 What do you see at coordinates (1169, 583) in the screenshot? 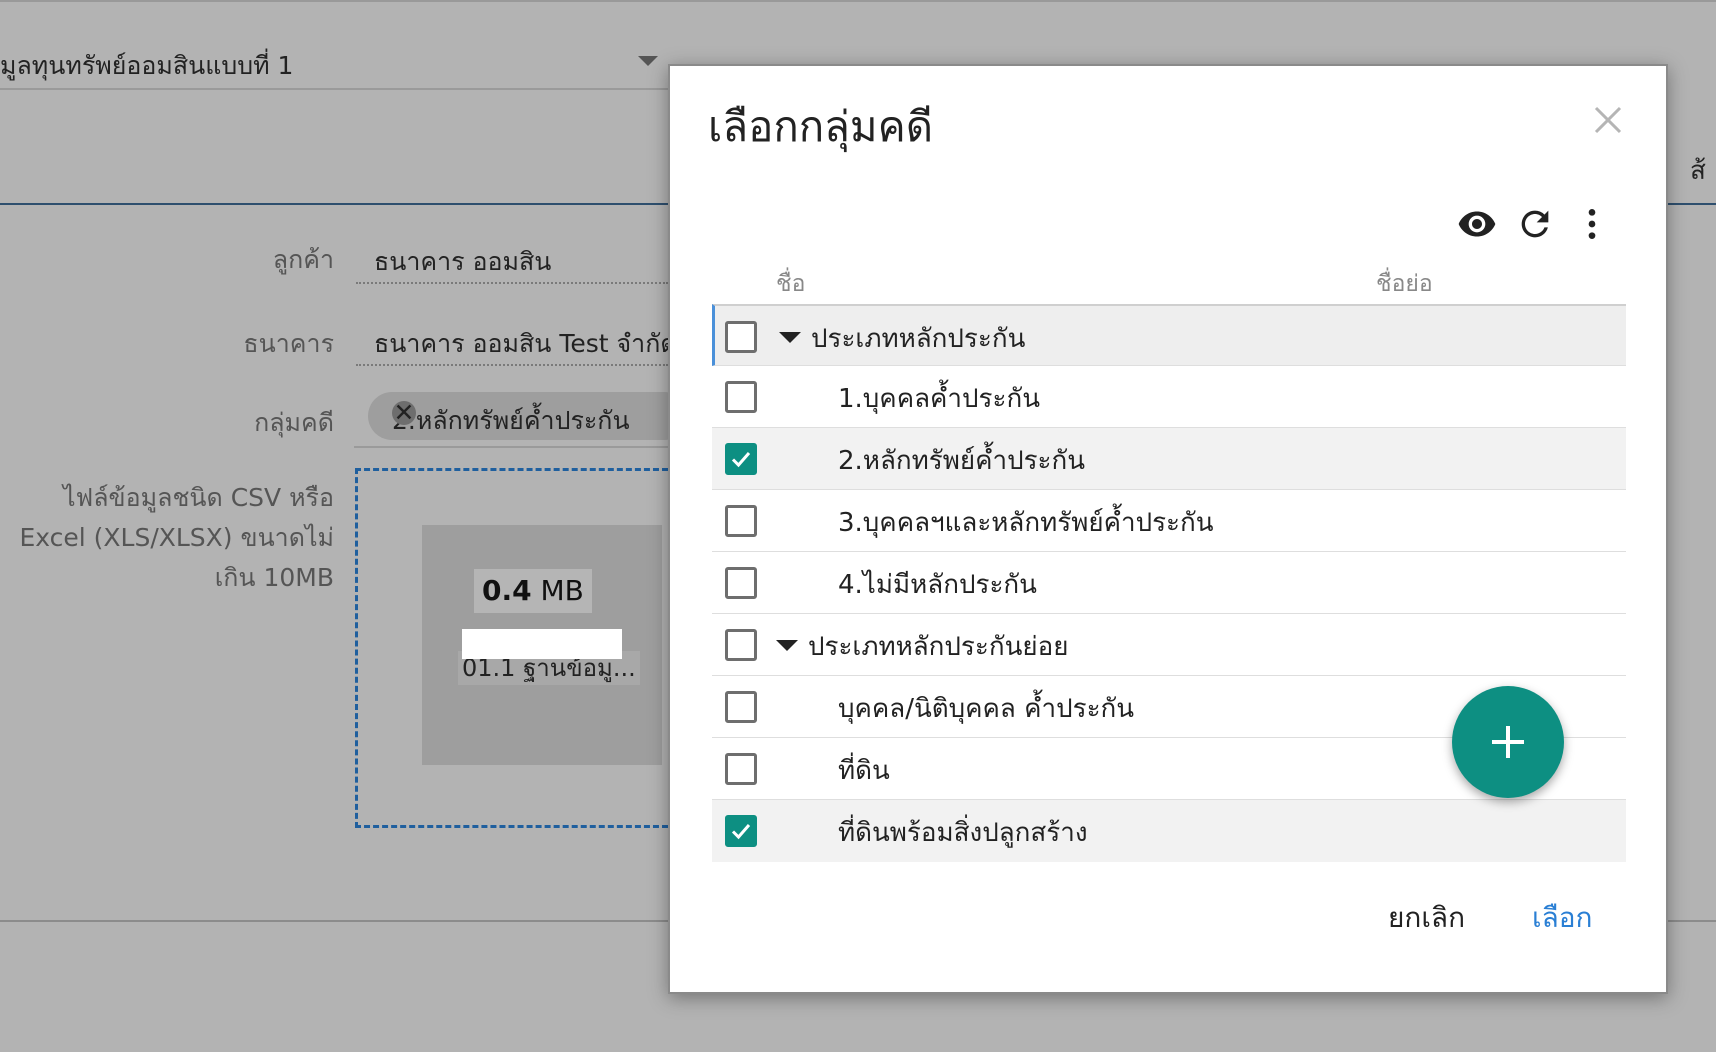
I see `tree-row: 4.ไม่มีหลักประกัน` at bounding box center [1169, 583].